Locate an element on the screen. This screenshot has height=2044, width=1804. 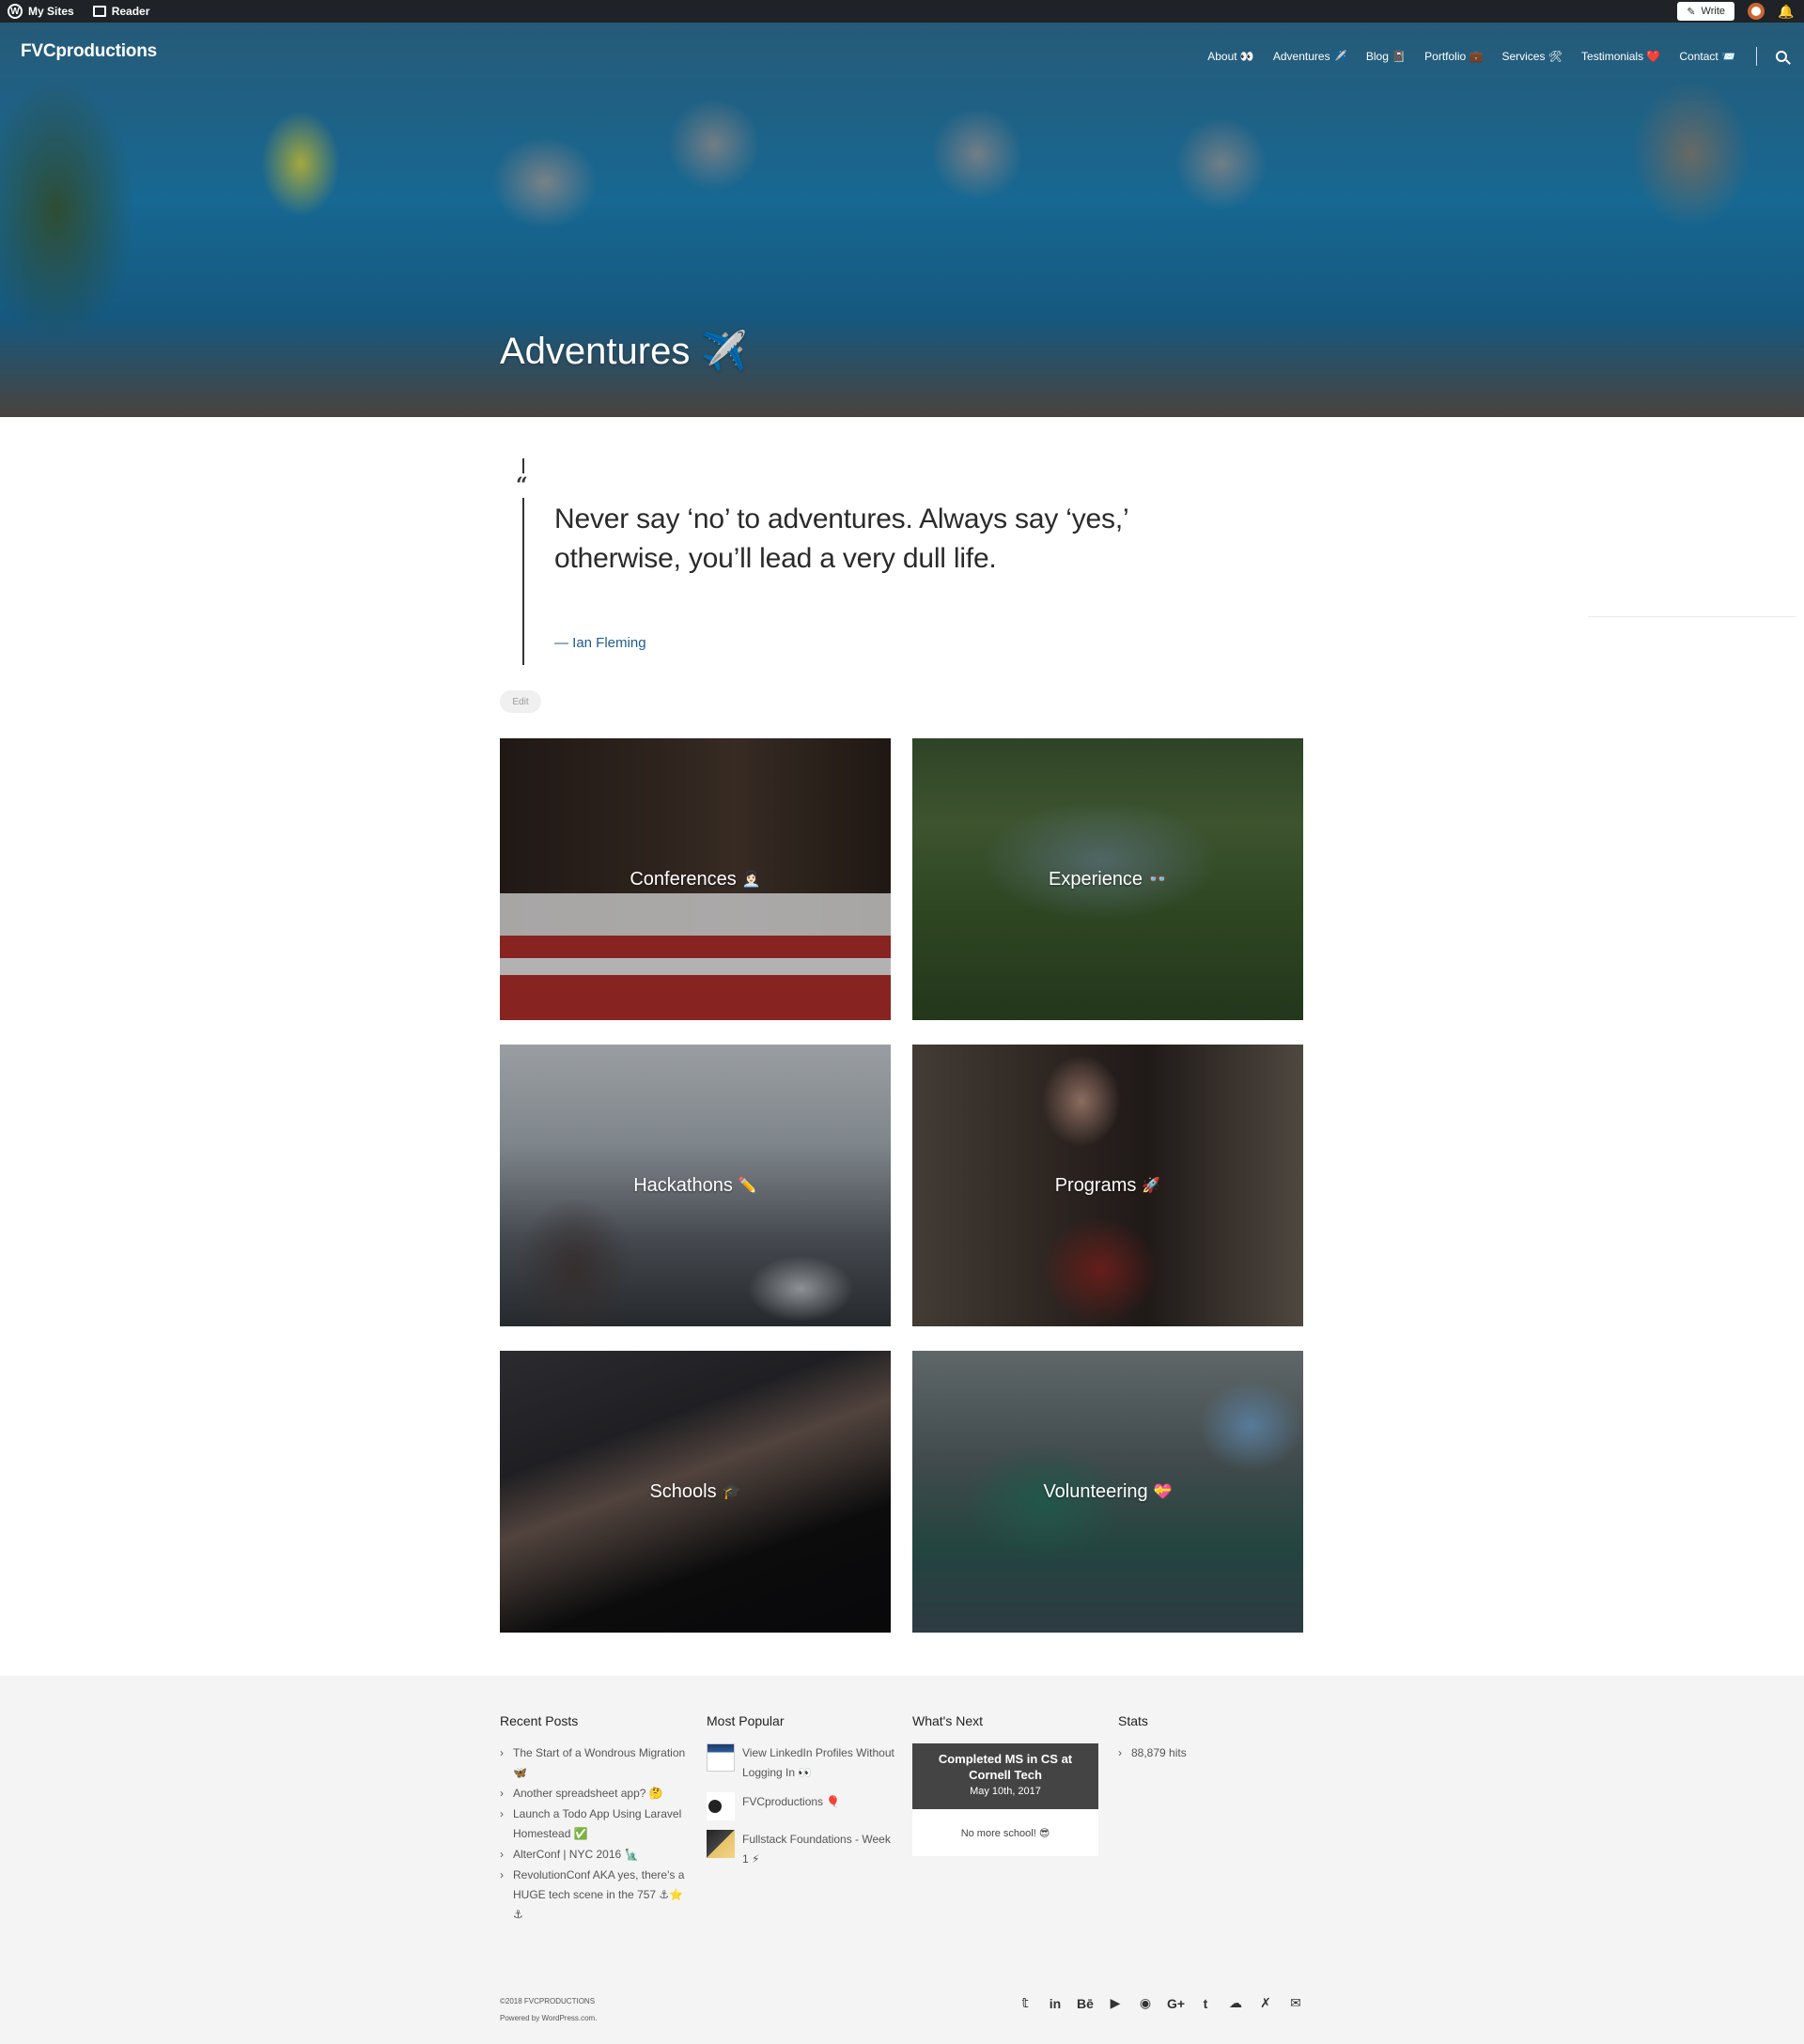
tile-label: Conferences is located at coordinates (683, 879).